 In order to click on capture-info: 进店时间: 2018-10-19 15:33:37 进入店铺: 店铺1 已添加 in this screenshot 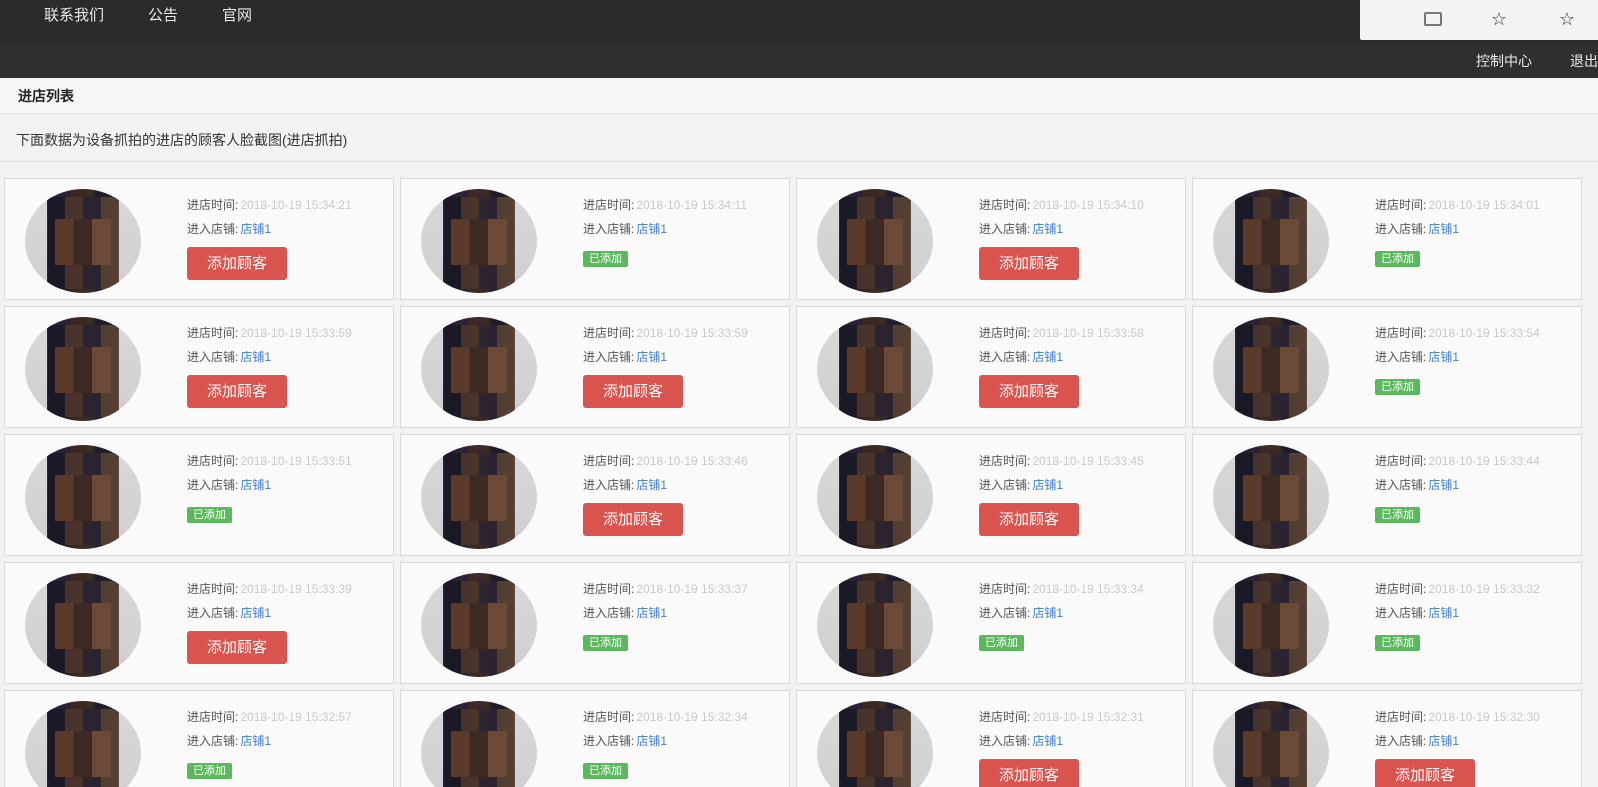, I will do `click(665, 614)`.